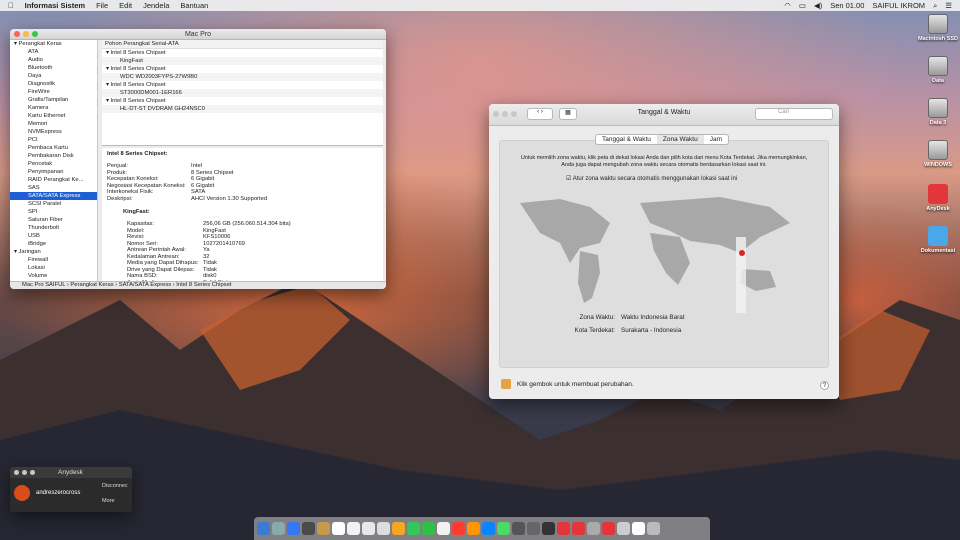  What do you see at coordinates (53, 244) in the screenshot?
I see `sidebar-item: iBridge` at bounding box center [53, 244].